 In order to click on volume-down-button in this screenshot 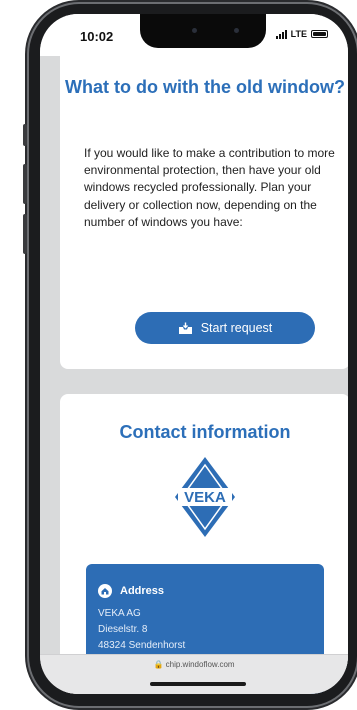, I will do `click(25, 234)`.